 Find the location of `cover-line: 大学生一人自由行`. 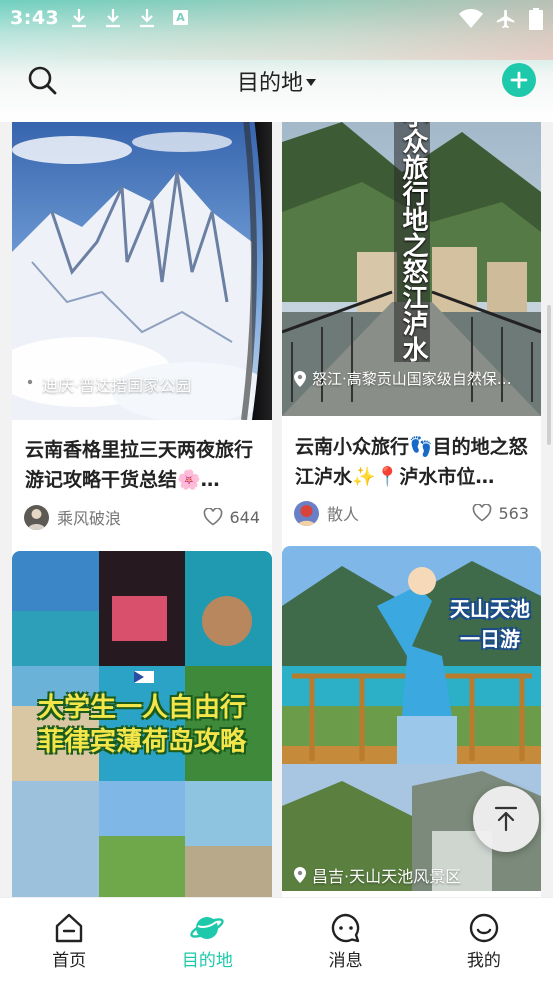

cover-line: 大学生一人自由行 is located at coordinates (141, 708).